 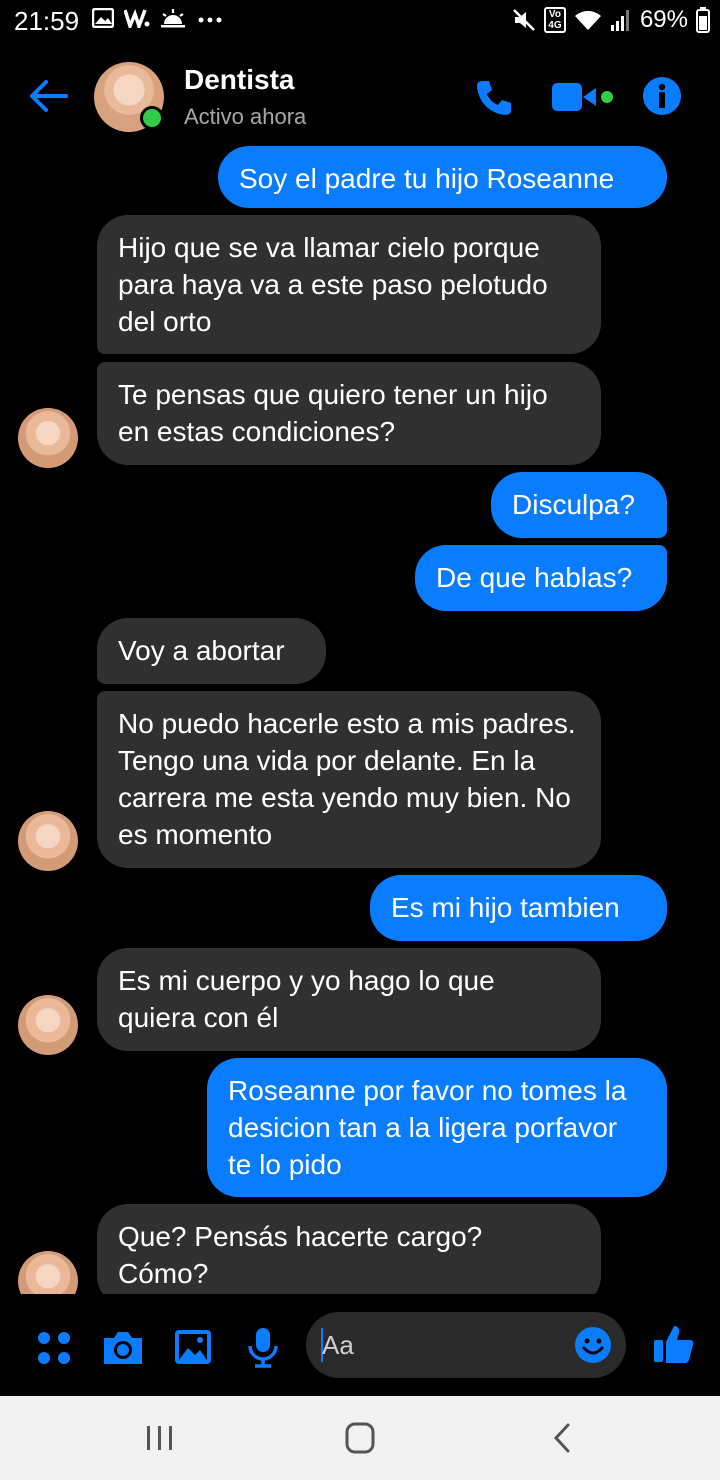 I want to click on message-bubble-sent: Soy el padre tu hijo Roseanne, so click(x=442, y=177).